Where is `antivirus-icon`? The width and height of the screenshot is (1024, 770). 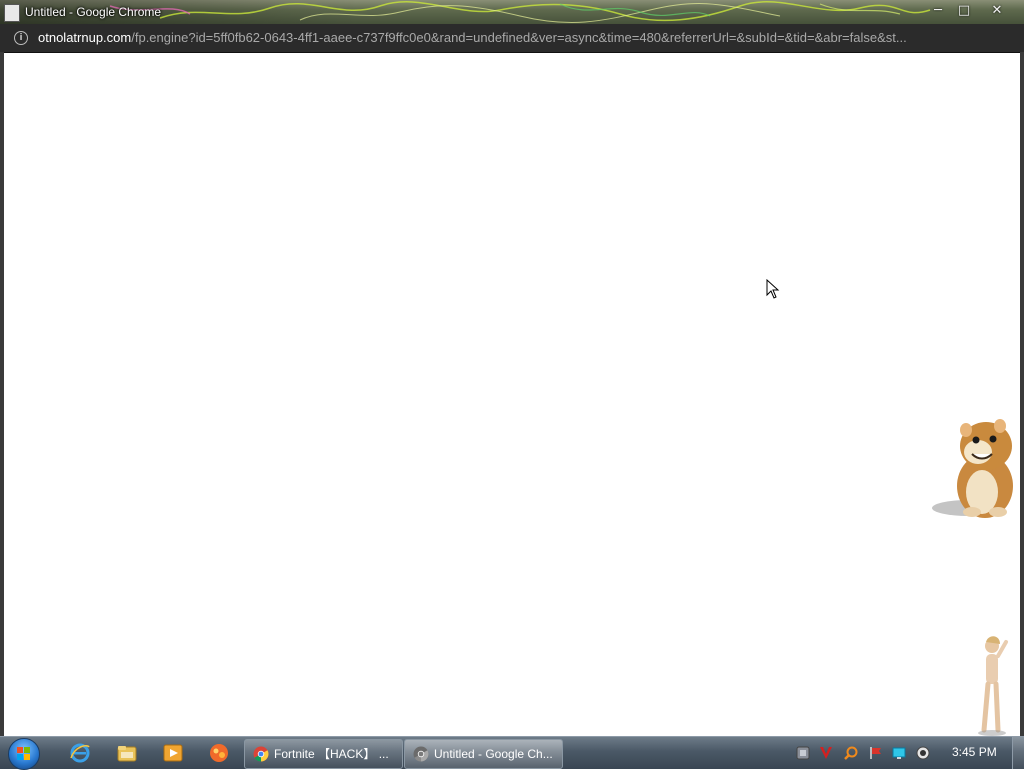
antivirus-icon is located at coordinates (826, 753).